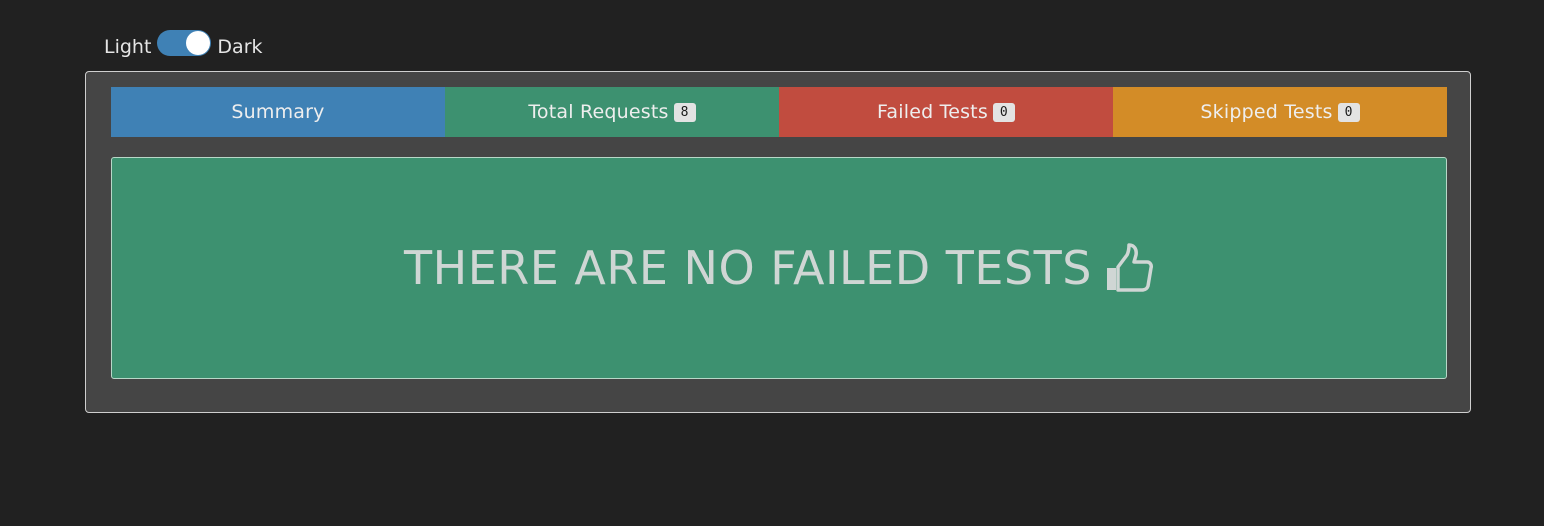 This screenshot has height=526, width=1544. I want to click on tab-total-requests: Total Requests 8, so click(612, 112).